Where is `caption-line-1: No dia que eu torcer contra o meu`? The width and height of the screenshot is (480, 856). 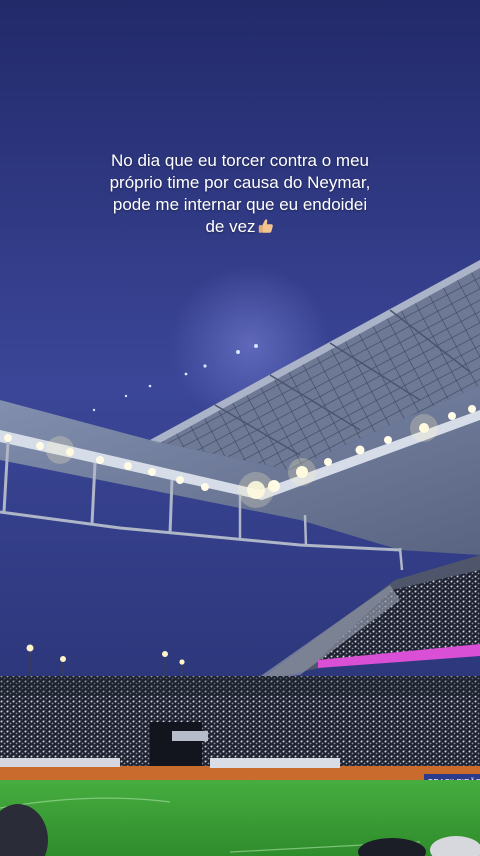
caption-line-1: No dia que eu torcer contra o meu is located at coordinates (240, 160).